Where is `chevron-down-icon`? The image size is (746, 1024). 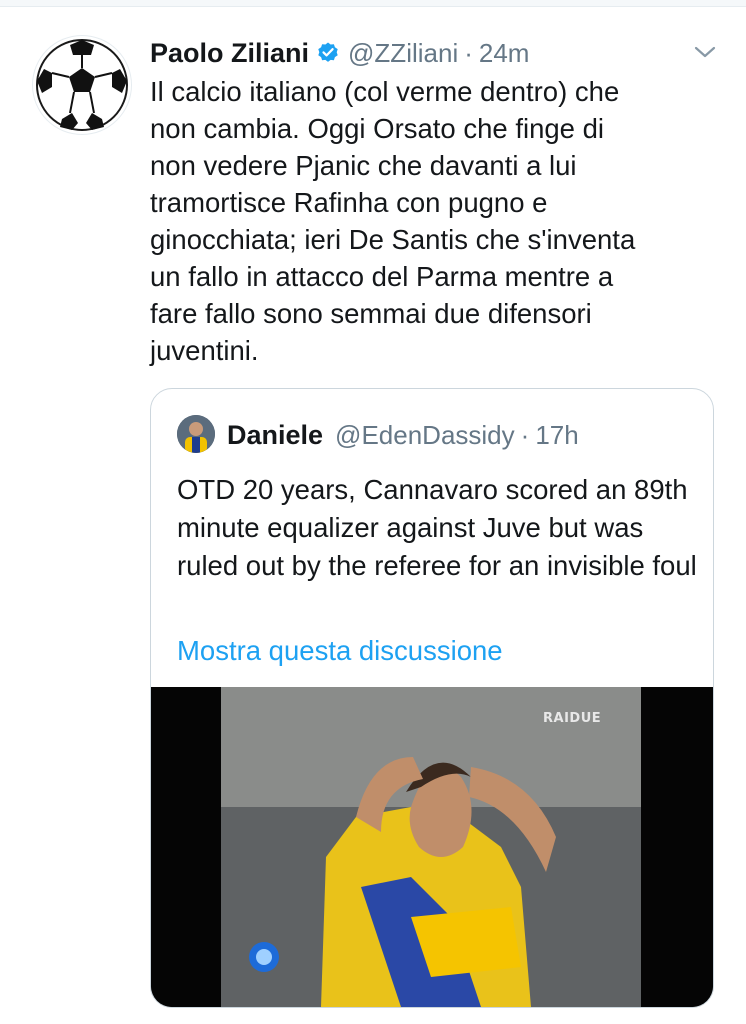 chevron-down-icon is located at coordinates (705, 52).